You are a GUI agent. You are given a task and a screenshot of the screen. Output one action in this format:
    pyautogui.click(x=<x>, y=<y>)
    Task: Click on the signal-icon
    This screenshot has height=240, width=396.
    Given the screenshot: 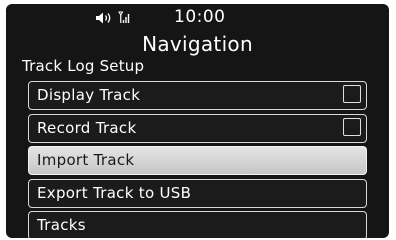 What is the action you would take?
    pyautogui.click(x=124, y=17)
    